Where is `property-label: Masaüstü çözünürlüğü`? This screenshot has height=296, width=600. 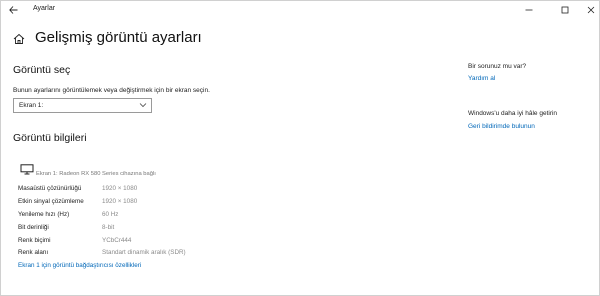 property-label: Masaüstü çözünürlüğü is located at coordinates (50, 188).